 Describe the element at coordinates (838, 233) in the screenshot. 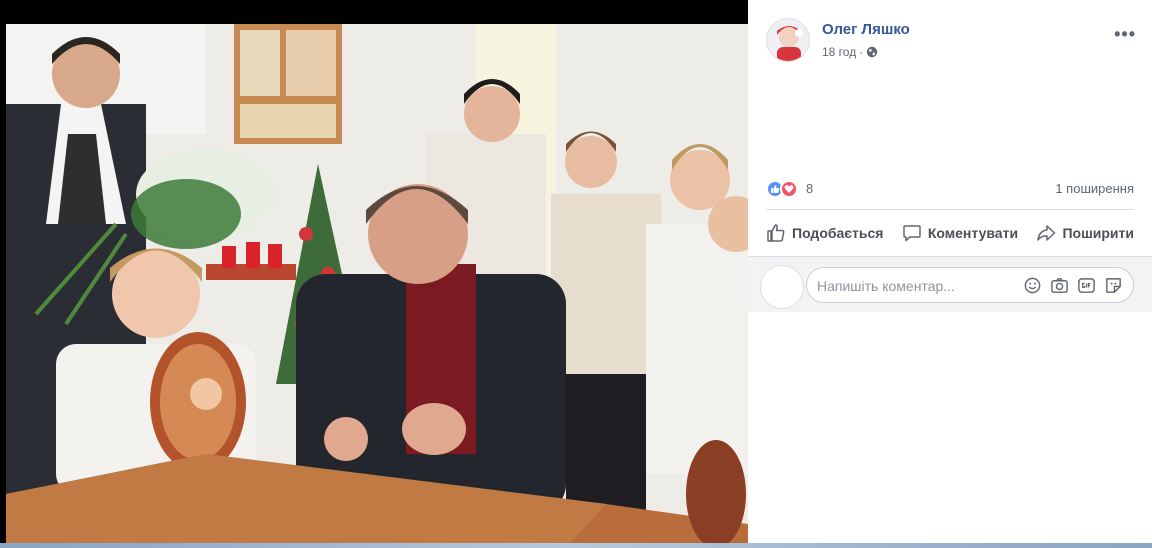

I see `like-label: Подобається` at that location.